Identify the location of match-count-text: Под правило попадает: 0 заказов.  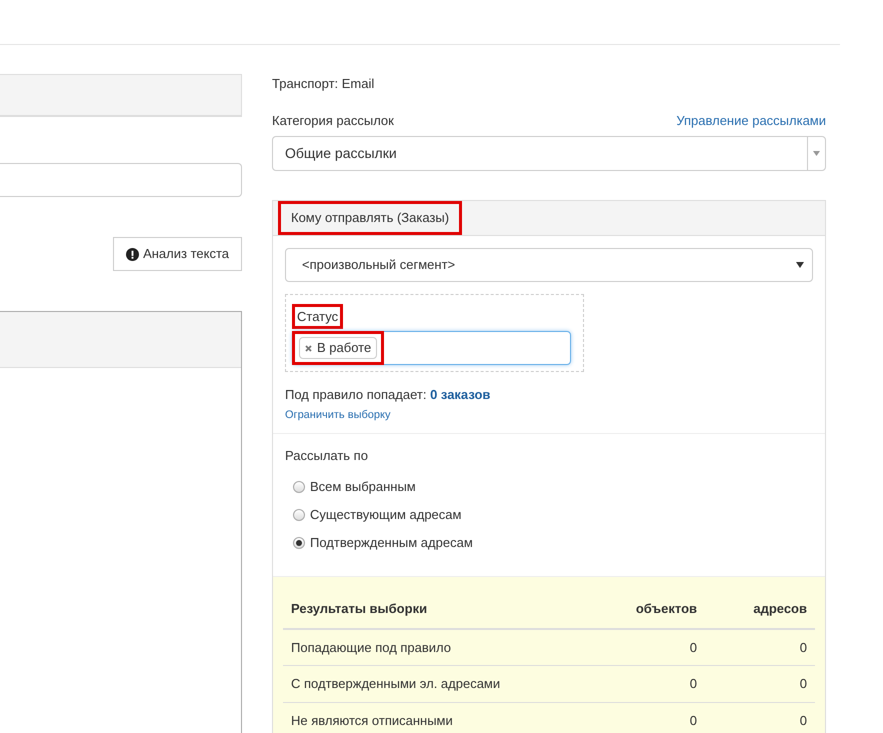
(387, 394).